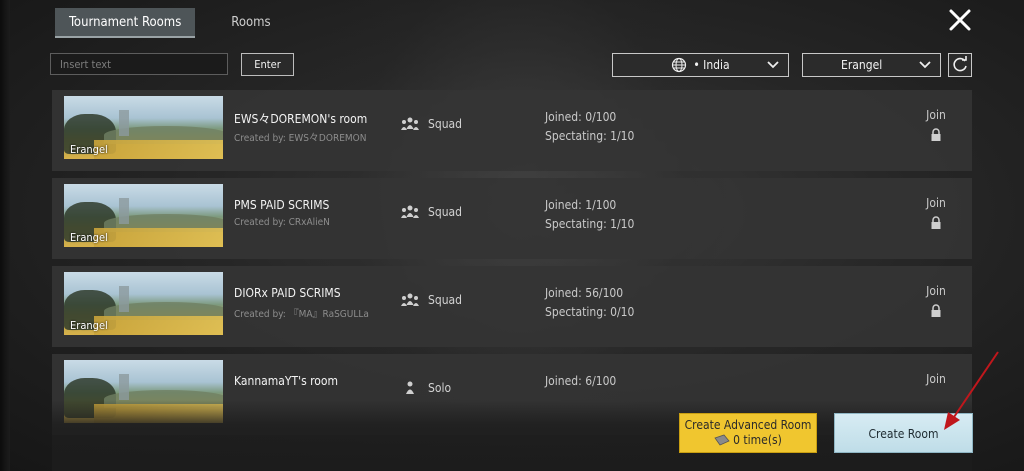 This screenshot has height=471, width=1024. What do you see at coordinates (282, 222) in the screenshot?
I see `room-creator: Created by: CRxAlieN` at bounding box center [282, 222].